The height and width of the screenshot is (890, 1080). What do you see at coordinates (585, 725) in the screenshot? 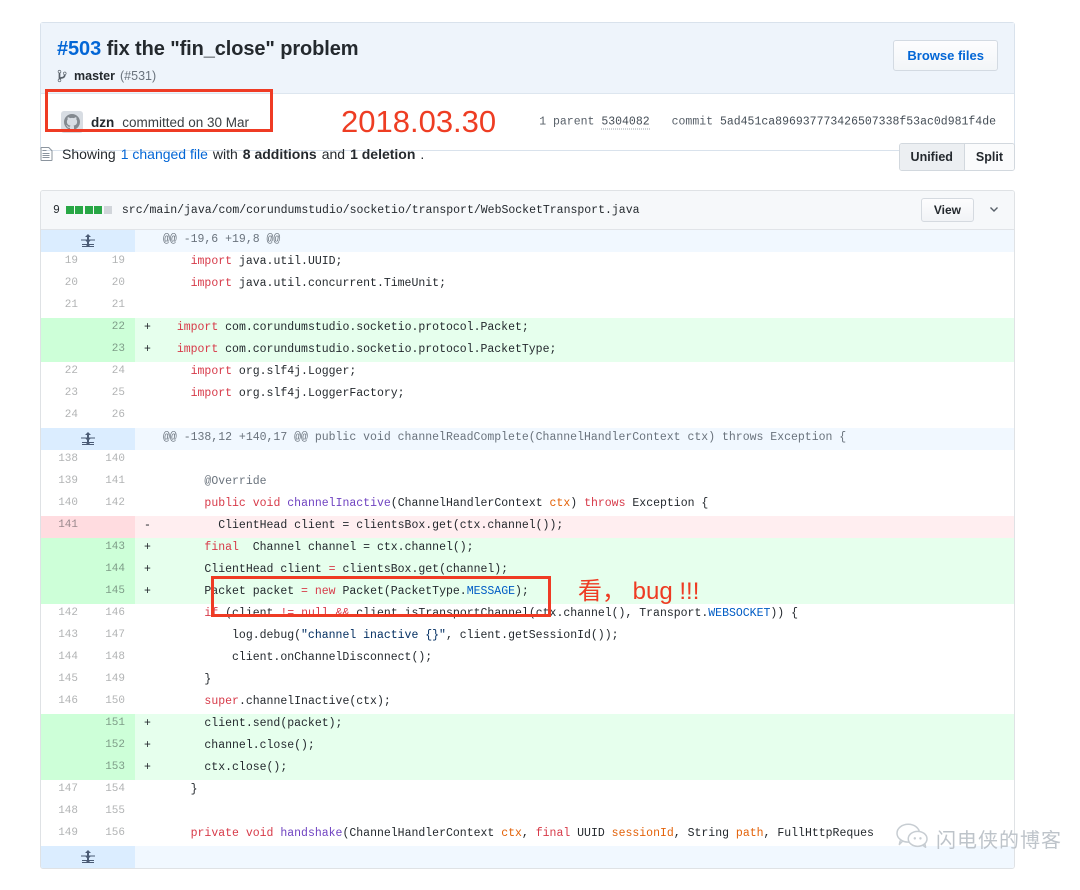
I see `code-line: client.send(packet);` at bounding box center [585, 725].